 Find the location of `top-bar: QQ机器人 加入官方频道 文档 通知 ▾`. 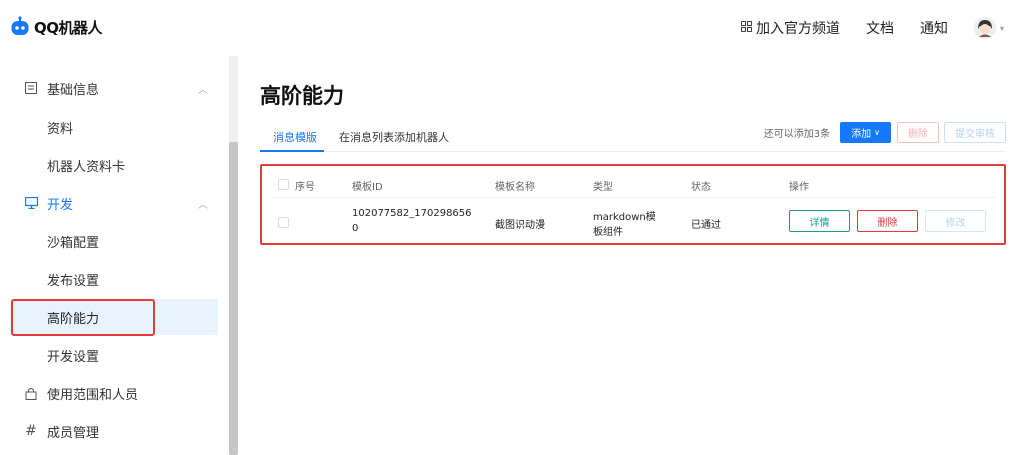

top-bar: QQ机器人 加入官方频道 文档 通知 ▾ is located at coordinates (512, 28).